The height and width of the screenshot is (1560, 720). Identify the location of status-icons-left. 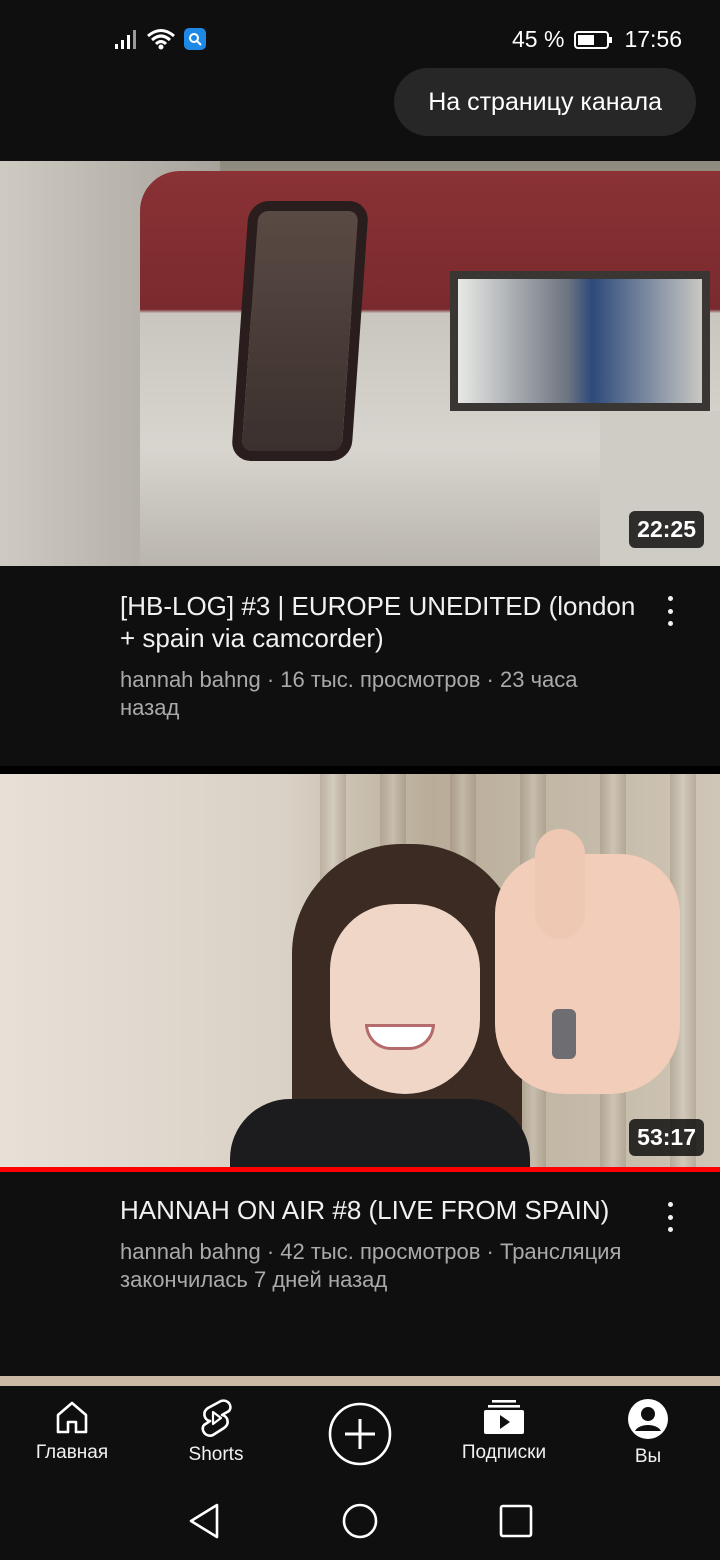
(160, 39).